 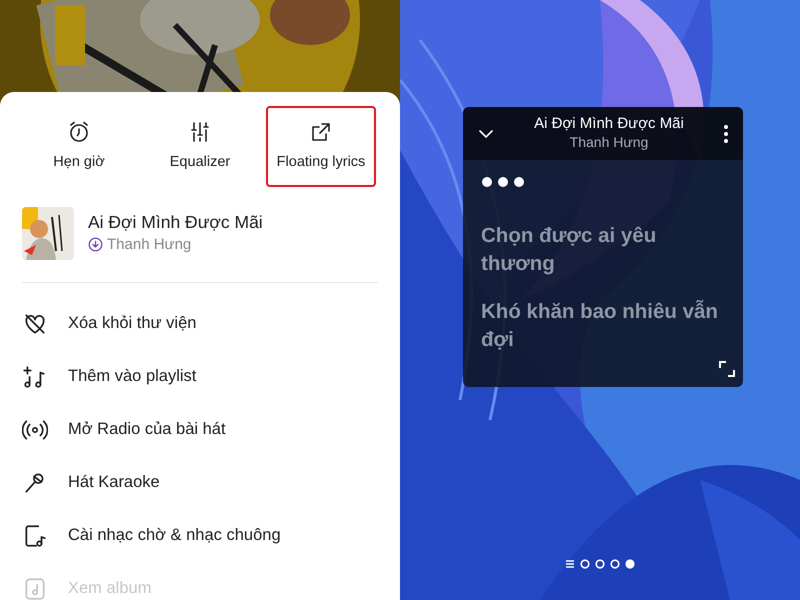 I want to click on menu-item: Thêm vào playlist, so click(x=200, y=376).